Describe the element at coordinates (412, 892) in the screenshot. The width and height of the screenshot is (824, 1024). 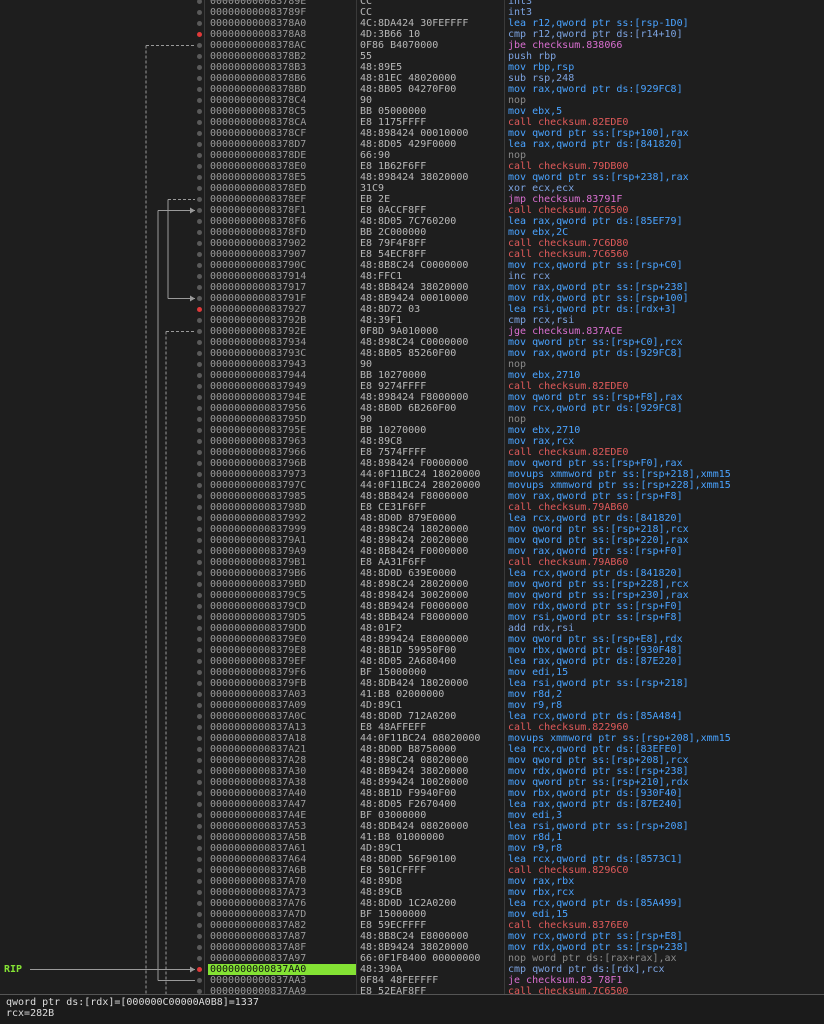
I see `instruction-row: 0000000000837A73 48:89CB mov rbx,rcx` at that location.